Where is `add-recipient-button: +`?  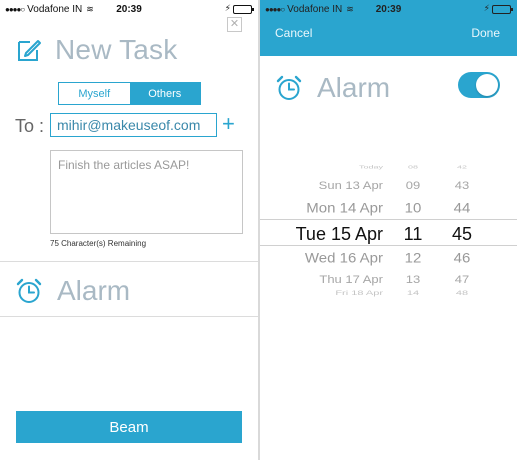 add-recipient-button: + is located at coordinates (228, 124).